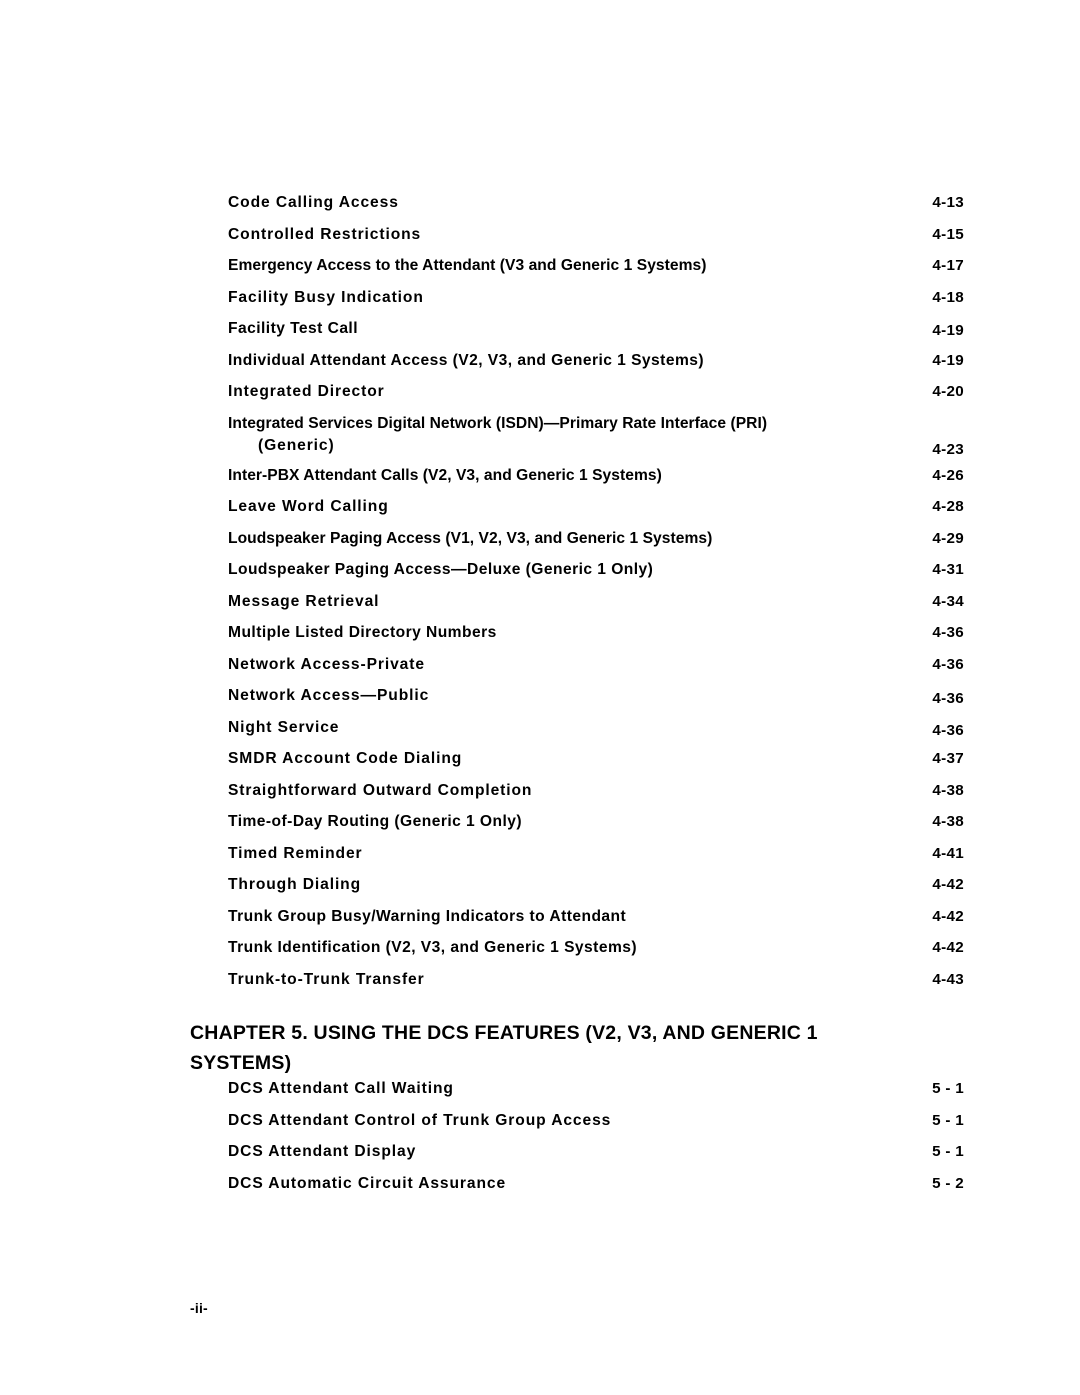  I want to click on toc-entry-title: Straightforward Outward Completion, so click(380, 790).